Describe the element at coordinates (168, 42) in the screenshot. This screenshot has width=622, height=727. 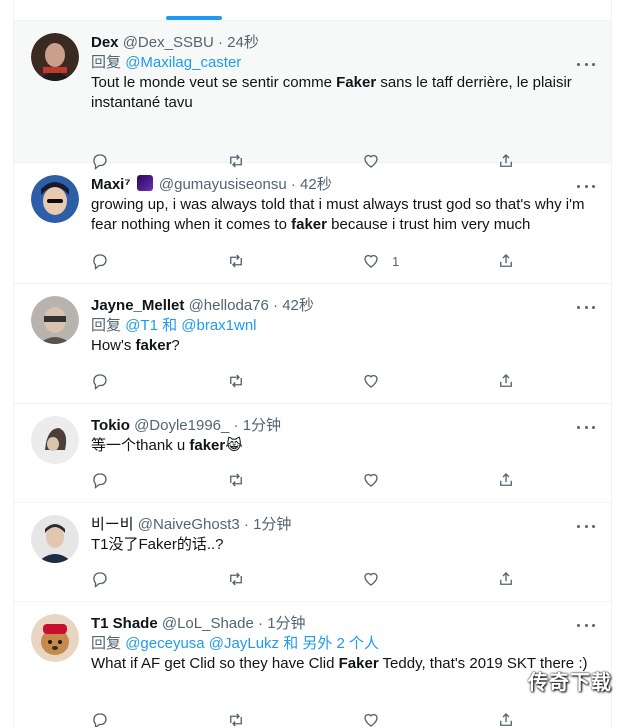
I see `author-handle: @Dex_SSBU` at that location.